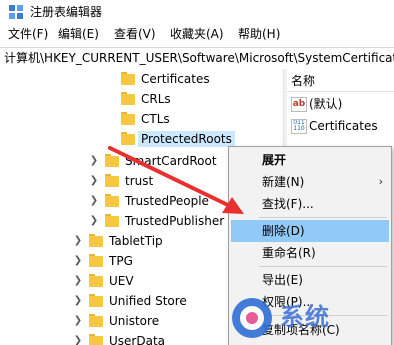 Image resolution: width=394 pixels, height=345 pixels. What do you see at coordinates (121, 281) in the screenshot?
I see `tree-item-label: UEV` at bounding box center [121, 281].